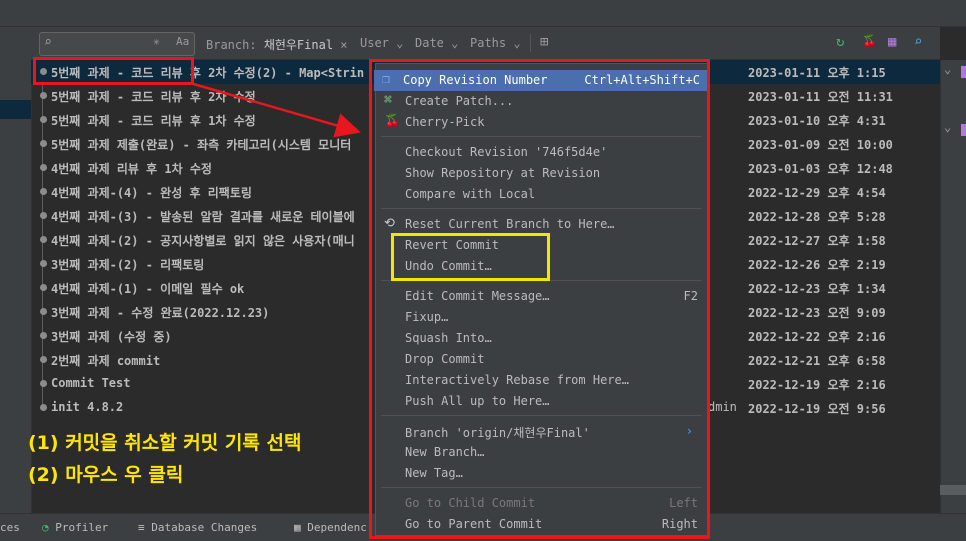  Describe the element at coordinates (275, 109) in the screenshot. I see `annotation-arrow` at that location.